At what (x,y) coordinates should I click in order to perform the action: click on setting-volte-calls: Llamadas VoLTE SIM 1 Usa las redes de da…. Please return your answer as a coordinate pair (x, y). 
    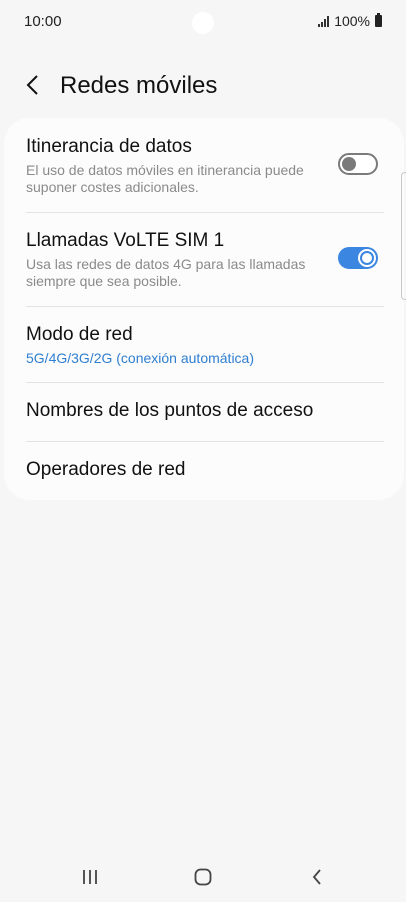
    Looking at the image, I should click on (204, 259).